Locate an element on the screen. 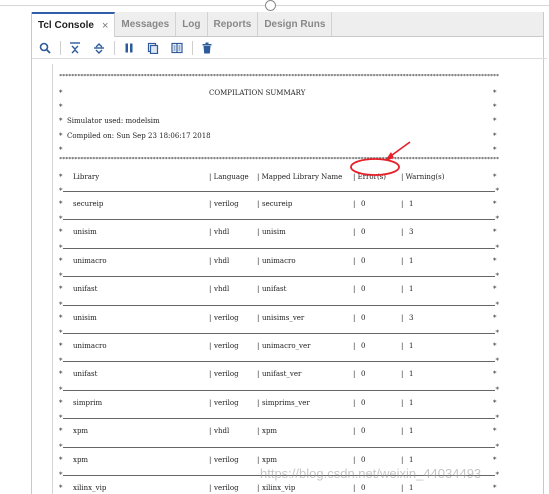 Image resolution: width=549 pixels, height=494 pixels. tab-label: Log is located at coordinates (191, 24).